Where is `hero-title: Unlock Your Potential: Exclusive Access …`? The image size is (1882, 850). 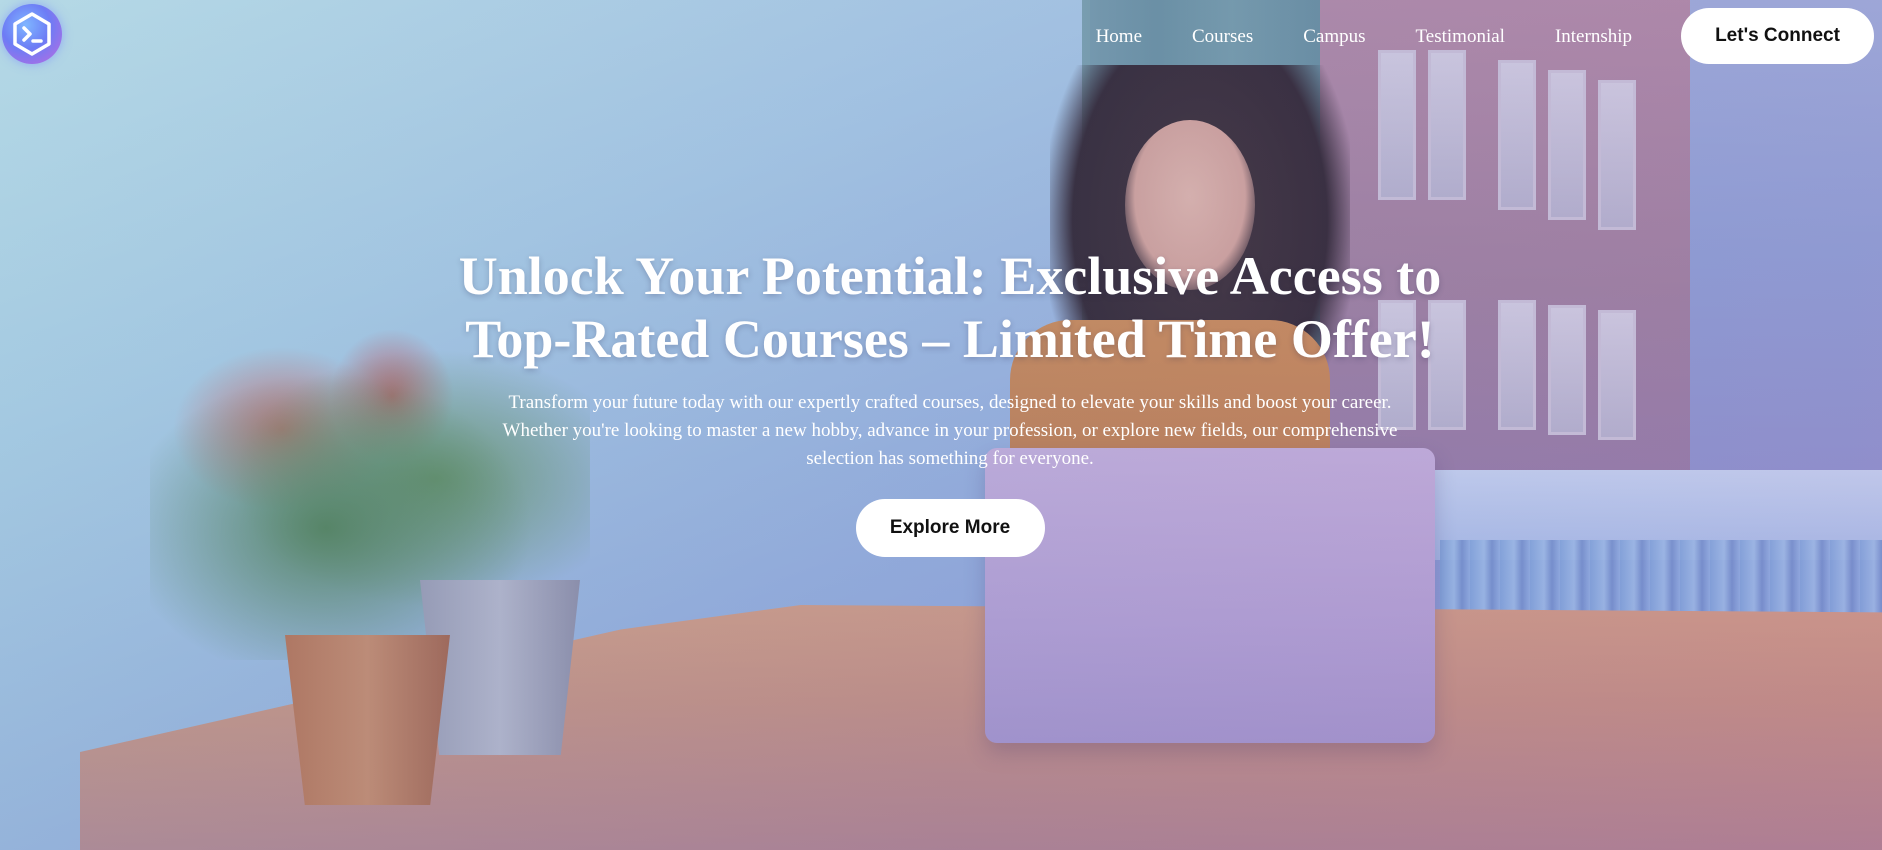
hero-title: Unlock Your Potential: Exclusive Access … is located at coordinates (950, 307).